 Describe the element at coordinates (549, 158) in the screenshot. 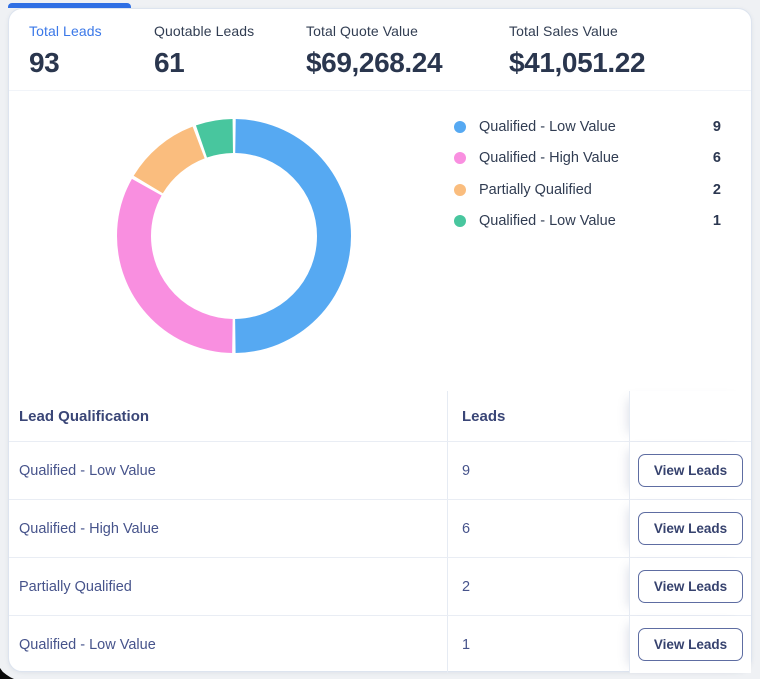

I see `legend-label: Qualified - High Value` at that location.